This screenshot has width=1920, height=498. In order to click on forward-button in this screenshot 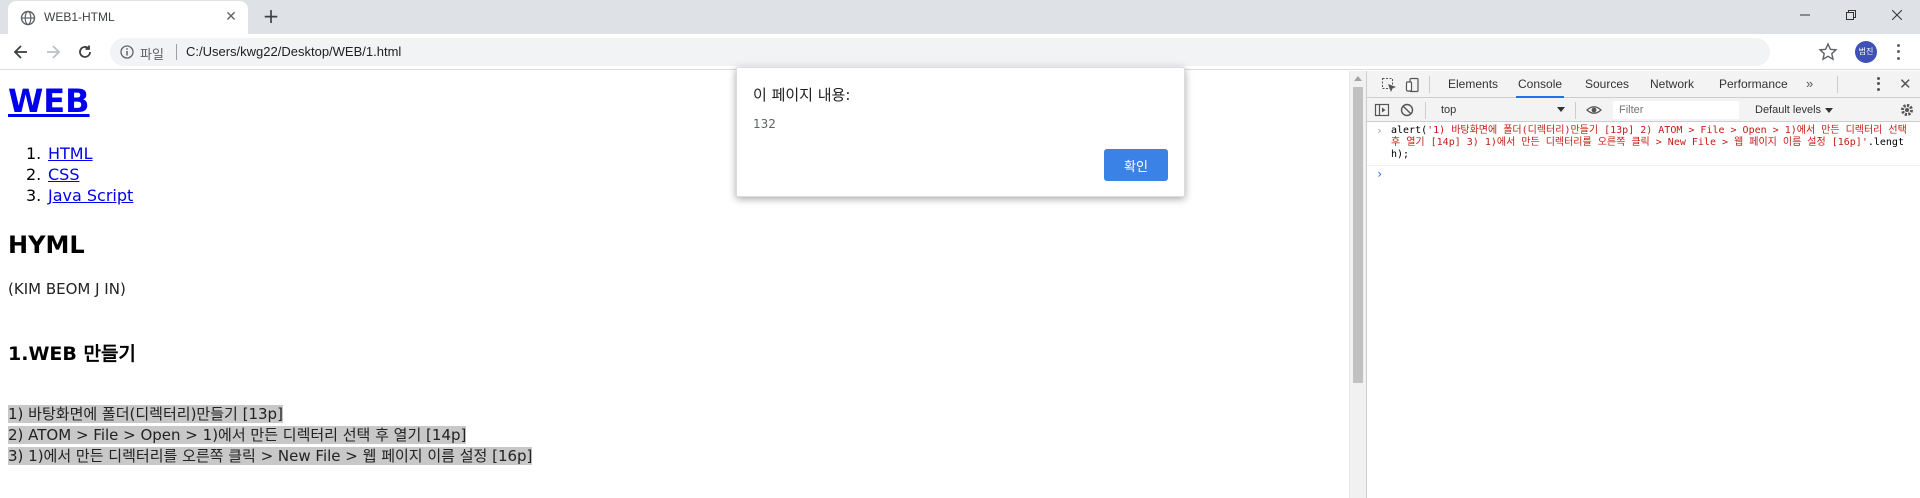, I will do `click(53, 52)`.